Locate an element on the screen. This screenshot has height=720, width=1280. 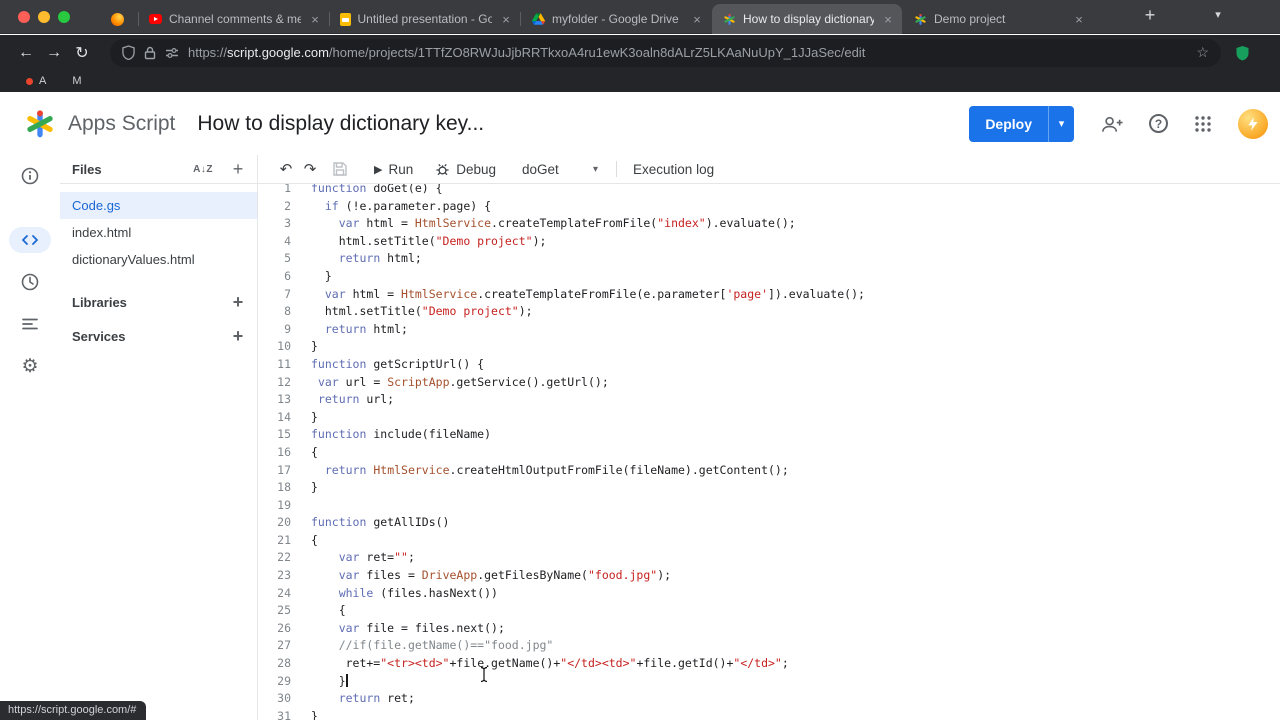
code-line-16: 16 { is located at coordinates (769, 453).